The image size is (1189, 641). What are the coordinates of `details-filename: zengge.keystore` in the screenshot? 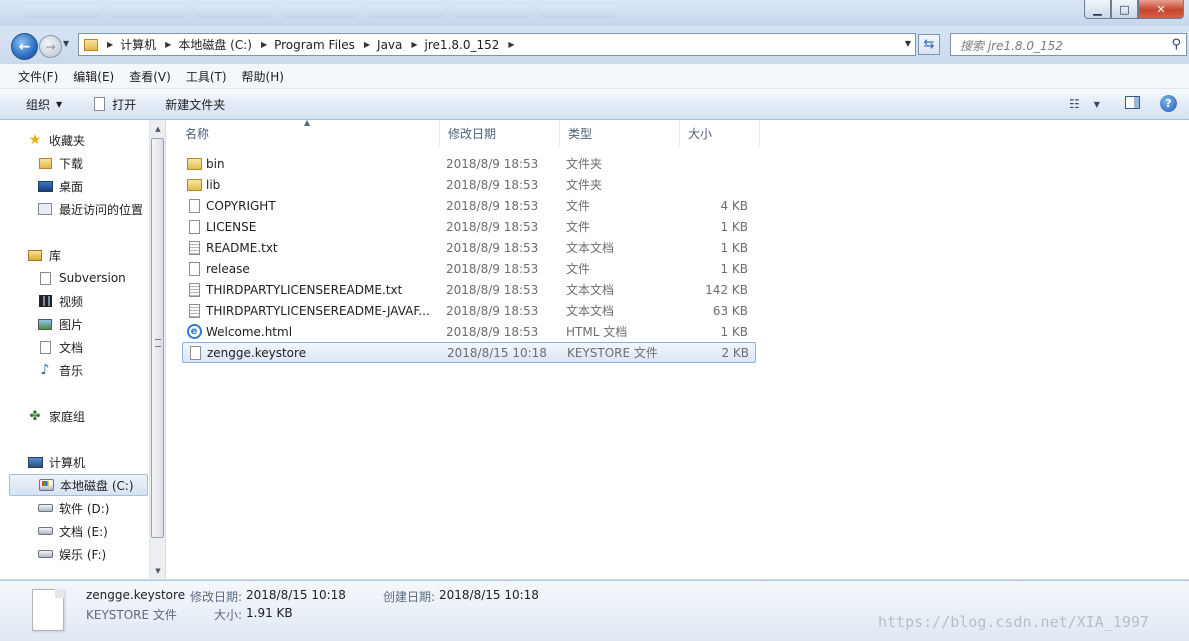 It's located at (136, 595).